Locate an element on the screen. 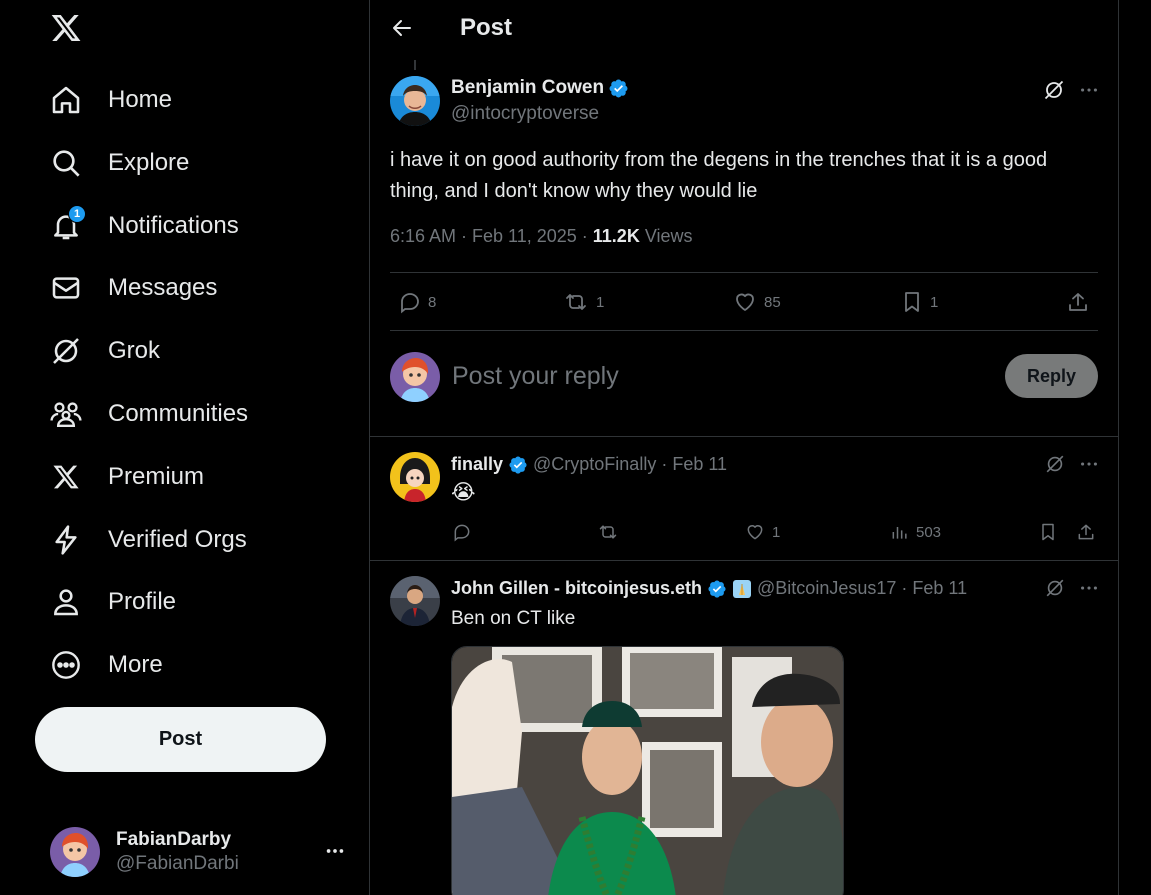 The image size is (1151, 895). reply-author-name: John Gillen - bitcoinjesus.eth is located at coordinates (576, 588).